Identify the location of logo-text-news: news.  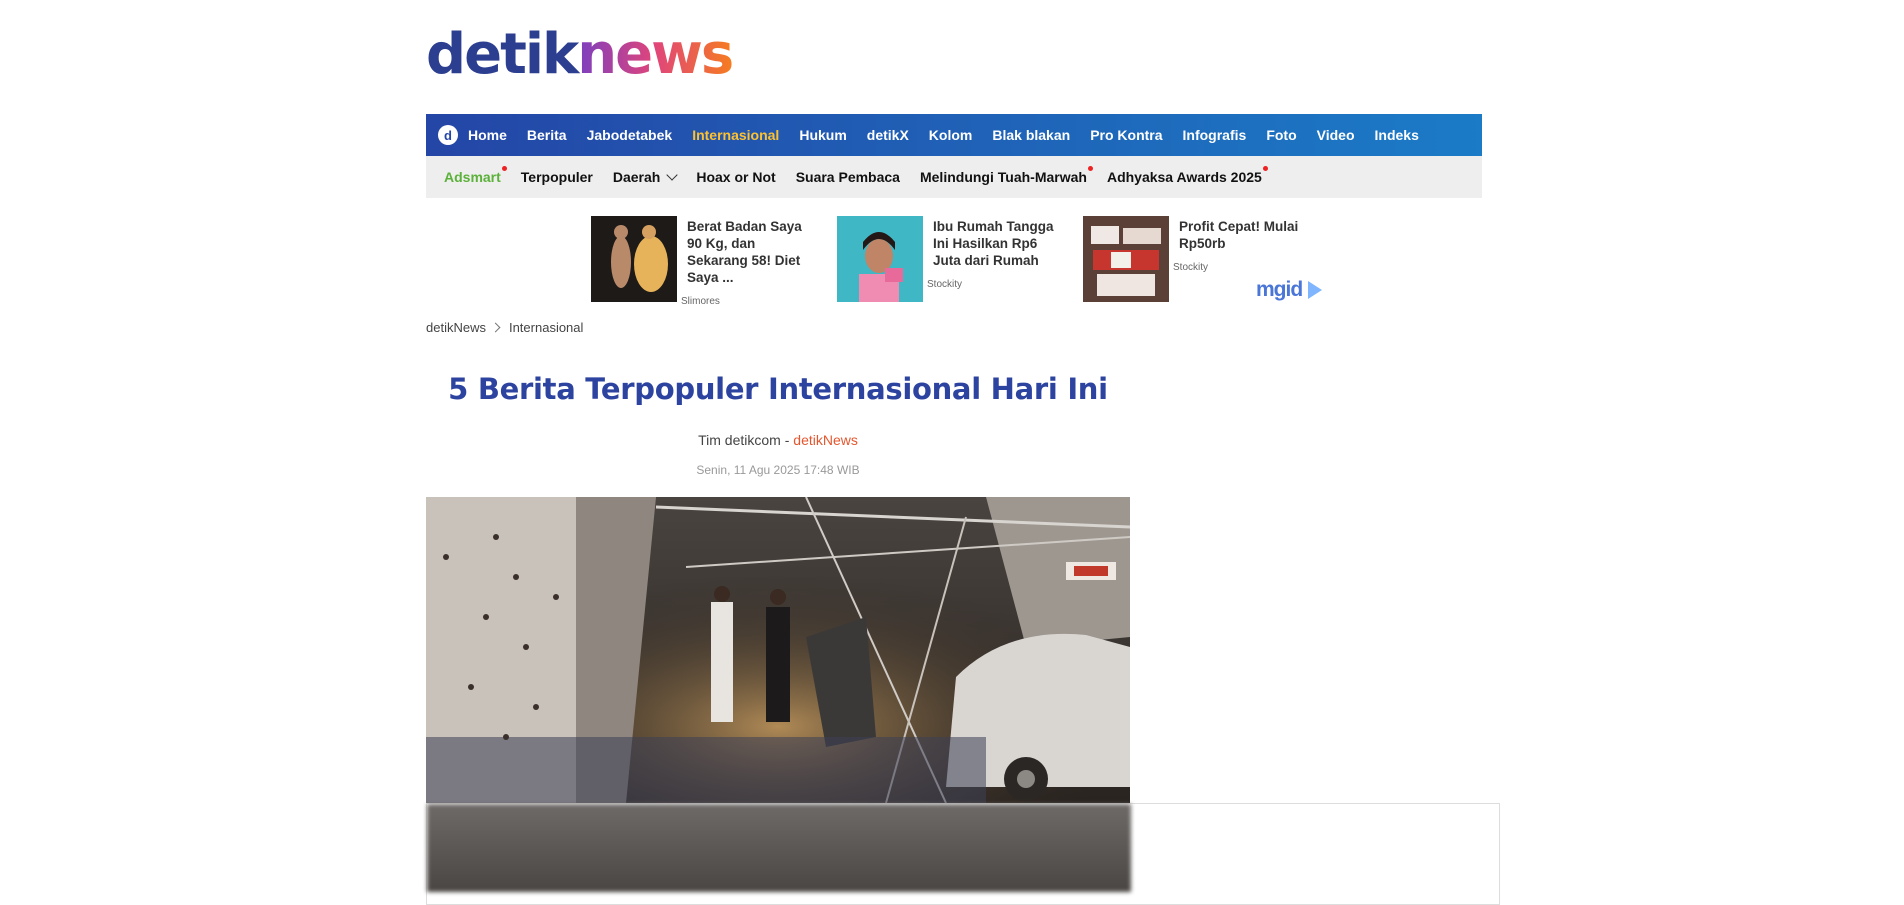
(655, 54).